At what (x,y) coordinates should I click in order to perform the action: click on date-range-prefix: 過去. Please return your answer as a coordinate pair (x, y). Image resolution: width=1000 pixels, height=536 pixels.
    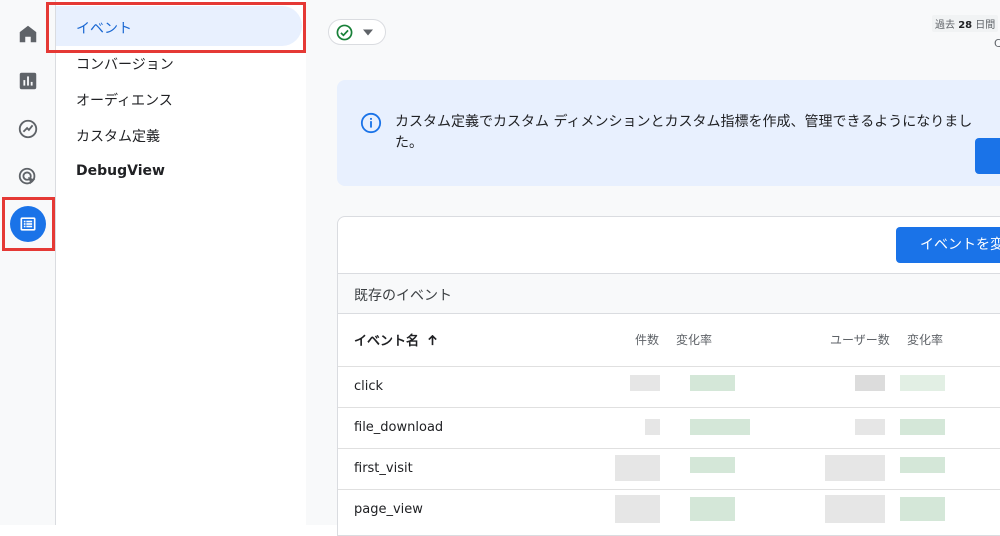
    Looking at the image, I should click on (945, 25).